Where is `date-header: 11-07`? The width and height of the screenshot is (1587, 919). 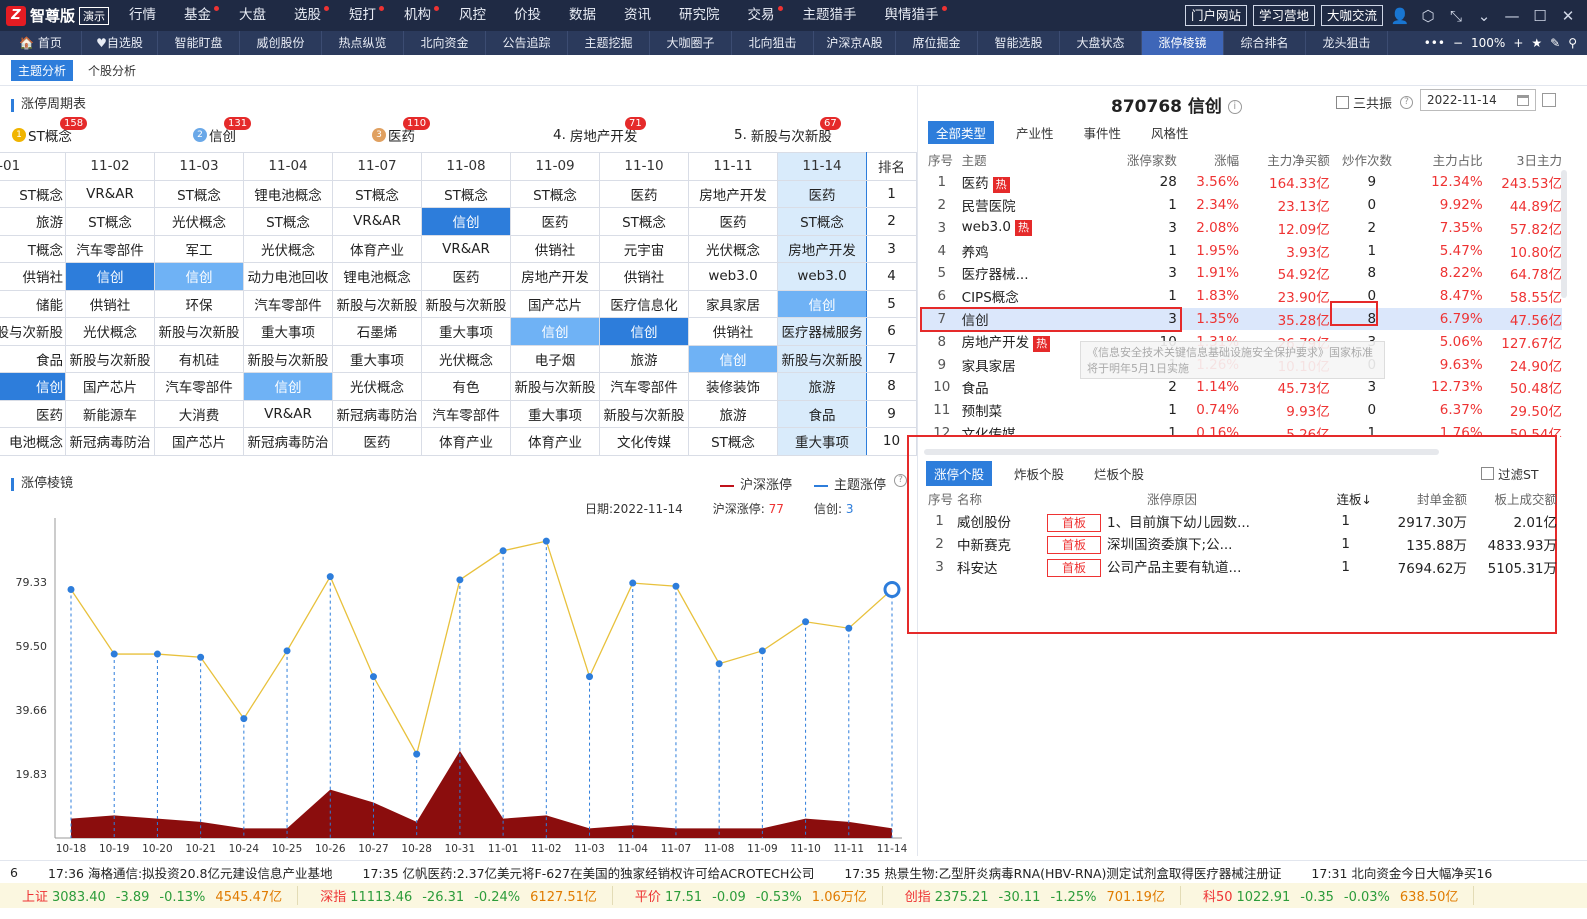 date-header: 11-07 is located at coordinates (377, 166).